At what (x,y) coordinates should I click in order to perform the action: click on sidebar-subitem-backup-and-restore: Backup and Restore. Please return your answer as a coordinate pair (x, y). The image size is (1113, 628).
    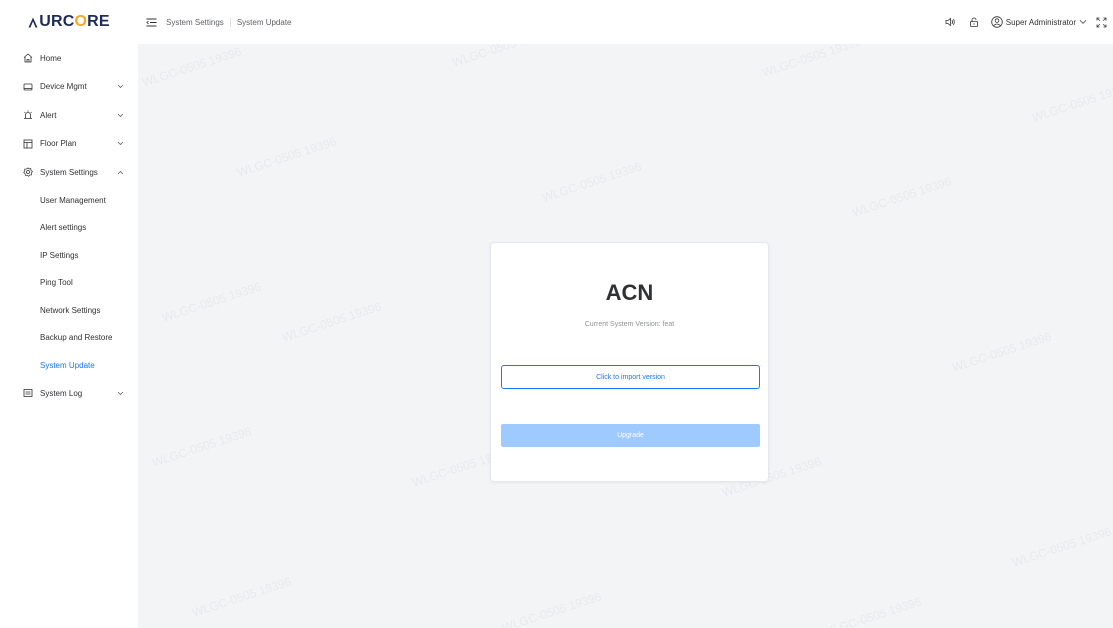
    Looking at the image, I should click on (69, 338).